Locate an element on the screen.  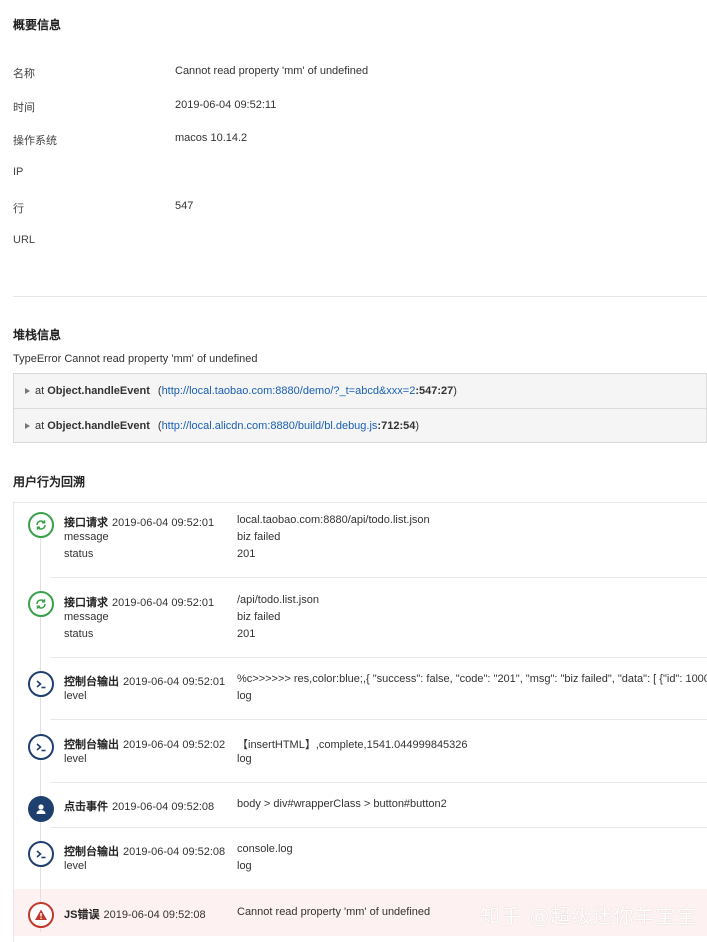
event-title: 控制台输出 2019-06-04 09:52:01 is located at coordinates (145, 682).